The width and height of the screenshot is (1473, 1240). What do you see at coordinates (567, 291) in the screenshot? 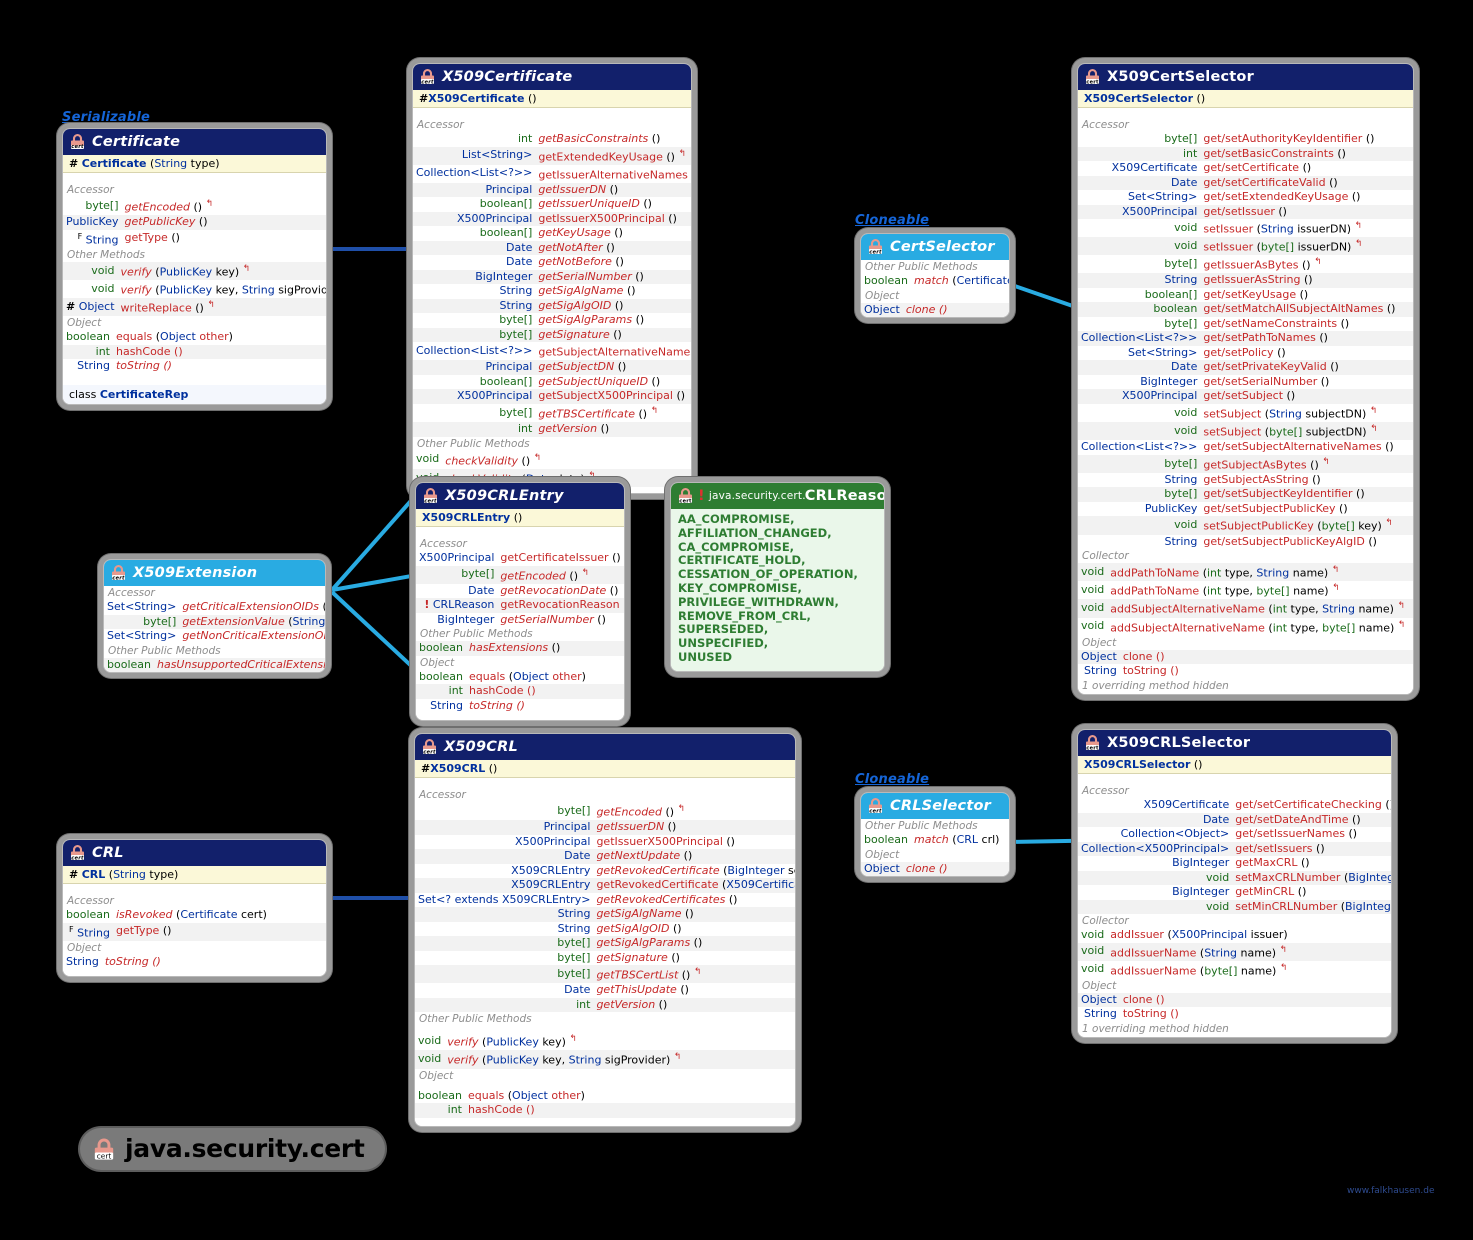
I see `member-row: String getSigAlgName ()` at bounding box center [567, 291].